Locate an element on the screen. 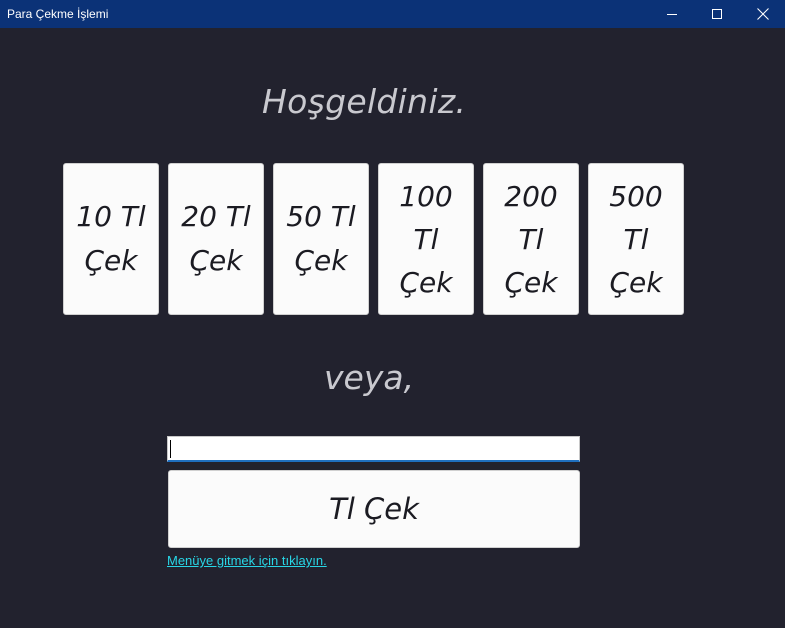 The image size is (785, 628). withdraw-20-label: 20 Tl Çek is located at coordinates (216, 238).